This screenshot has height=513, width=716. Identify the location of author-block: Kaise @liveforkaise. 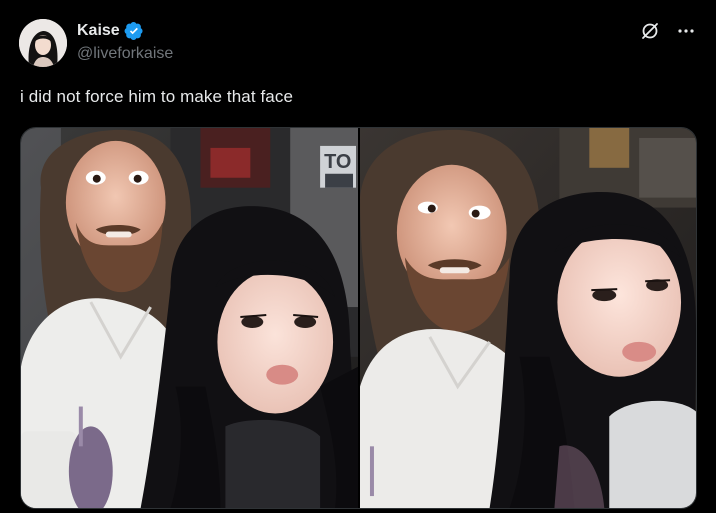
(125, 41).